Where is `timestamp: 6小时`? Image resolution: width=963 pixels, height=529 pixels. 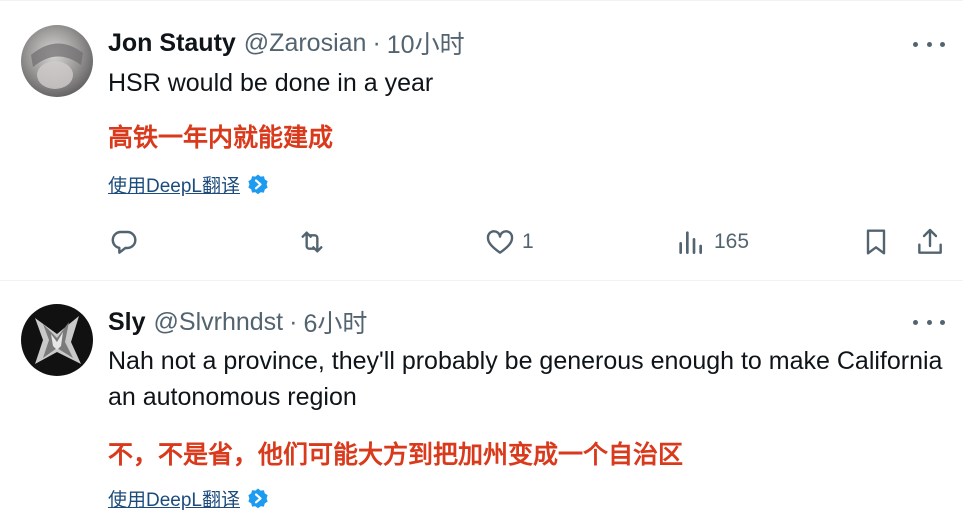 timestamp: 6小时 is located at coordinates (335, 322).